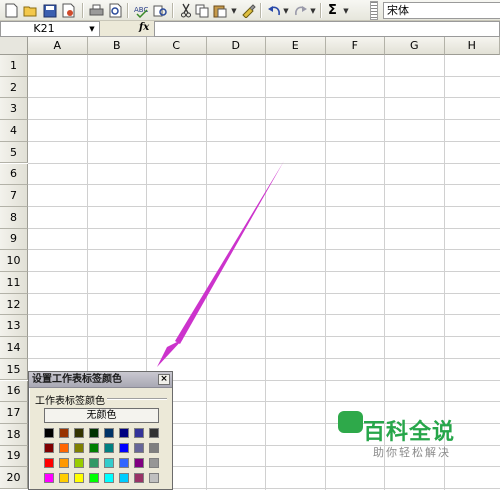 The height and width of the screenshot is (490, 500). What do you see at coordinates (77, 379) in the screenshot?
I see `dialog-title: 设置工作表标签颜色` at bounding box center [77, 379].